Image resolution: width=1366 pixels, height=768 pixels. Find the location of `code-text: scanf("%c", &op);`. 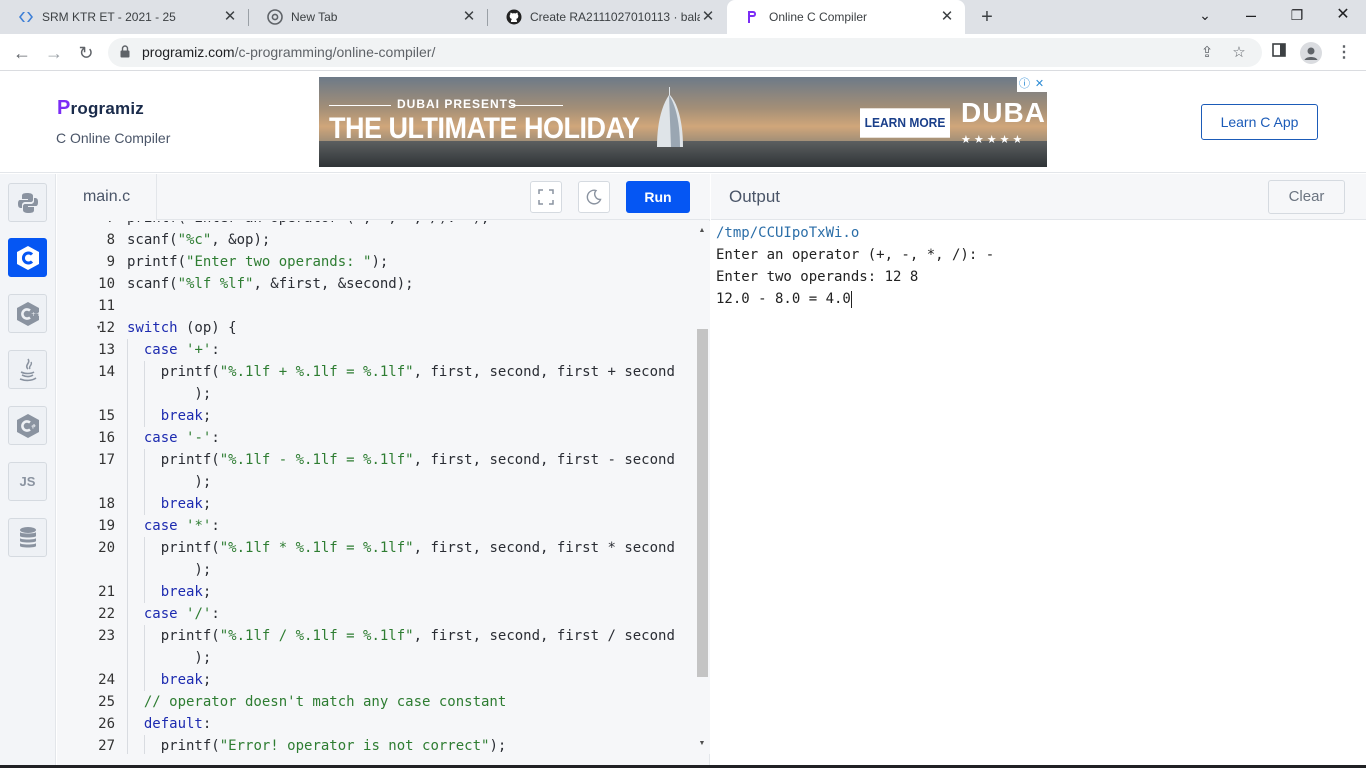

code-text: scanf("%c", &op); is located at coordinates (199, 240).